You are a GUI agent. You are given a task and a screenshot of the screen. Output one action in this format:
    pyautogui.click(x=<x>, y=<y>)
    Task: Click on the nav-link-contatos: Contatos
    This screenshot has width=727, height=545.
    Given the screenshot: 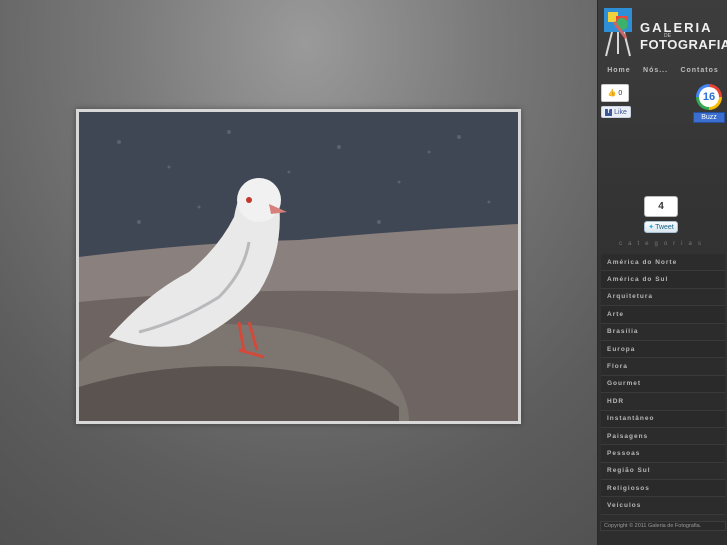 What is the action you would take?
    pyautogui.click(x=699, y=73)
    